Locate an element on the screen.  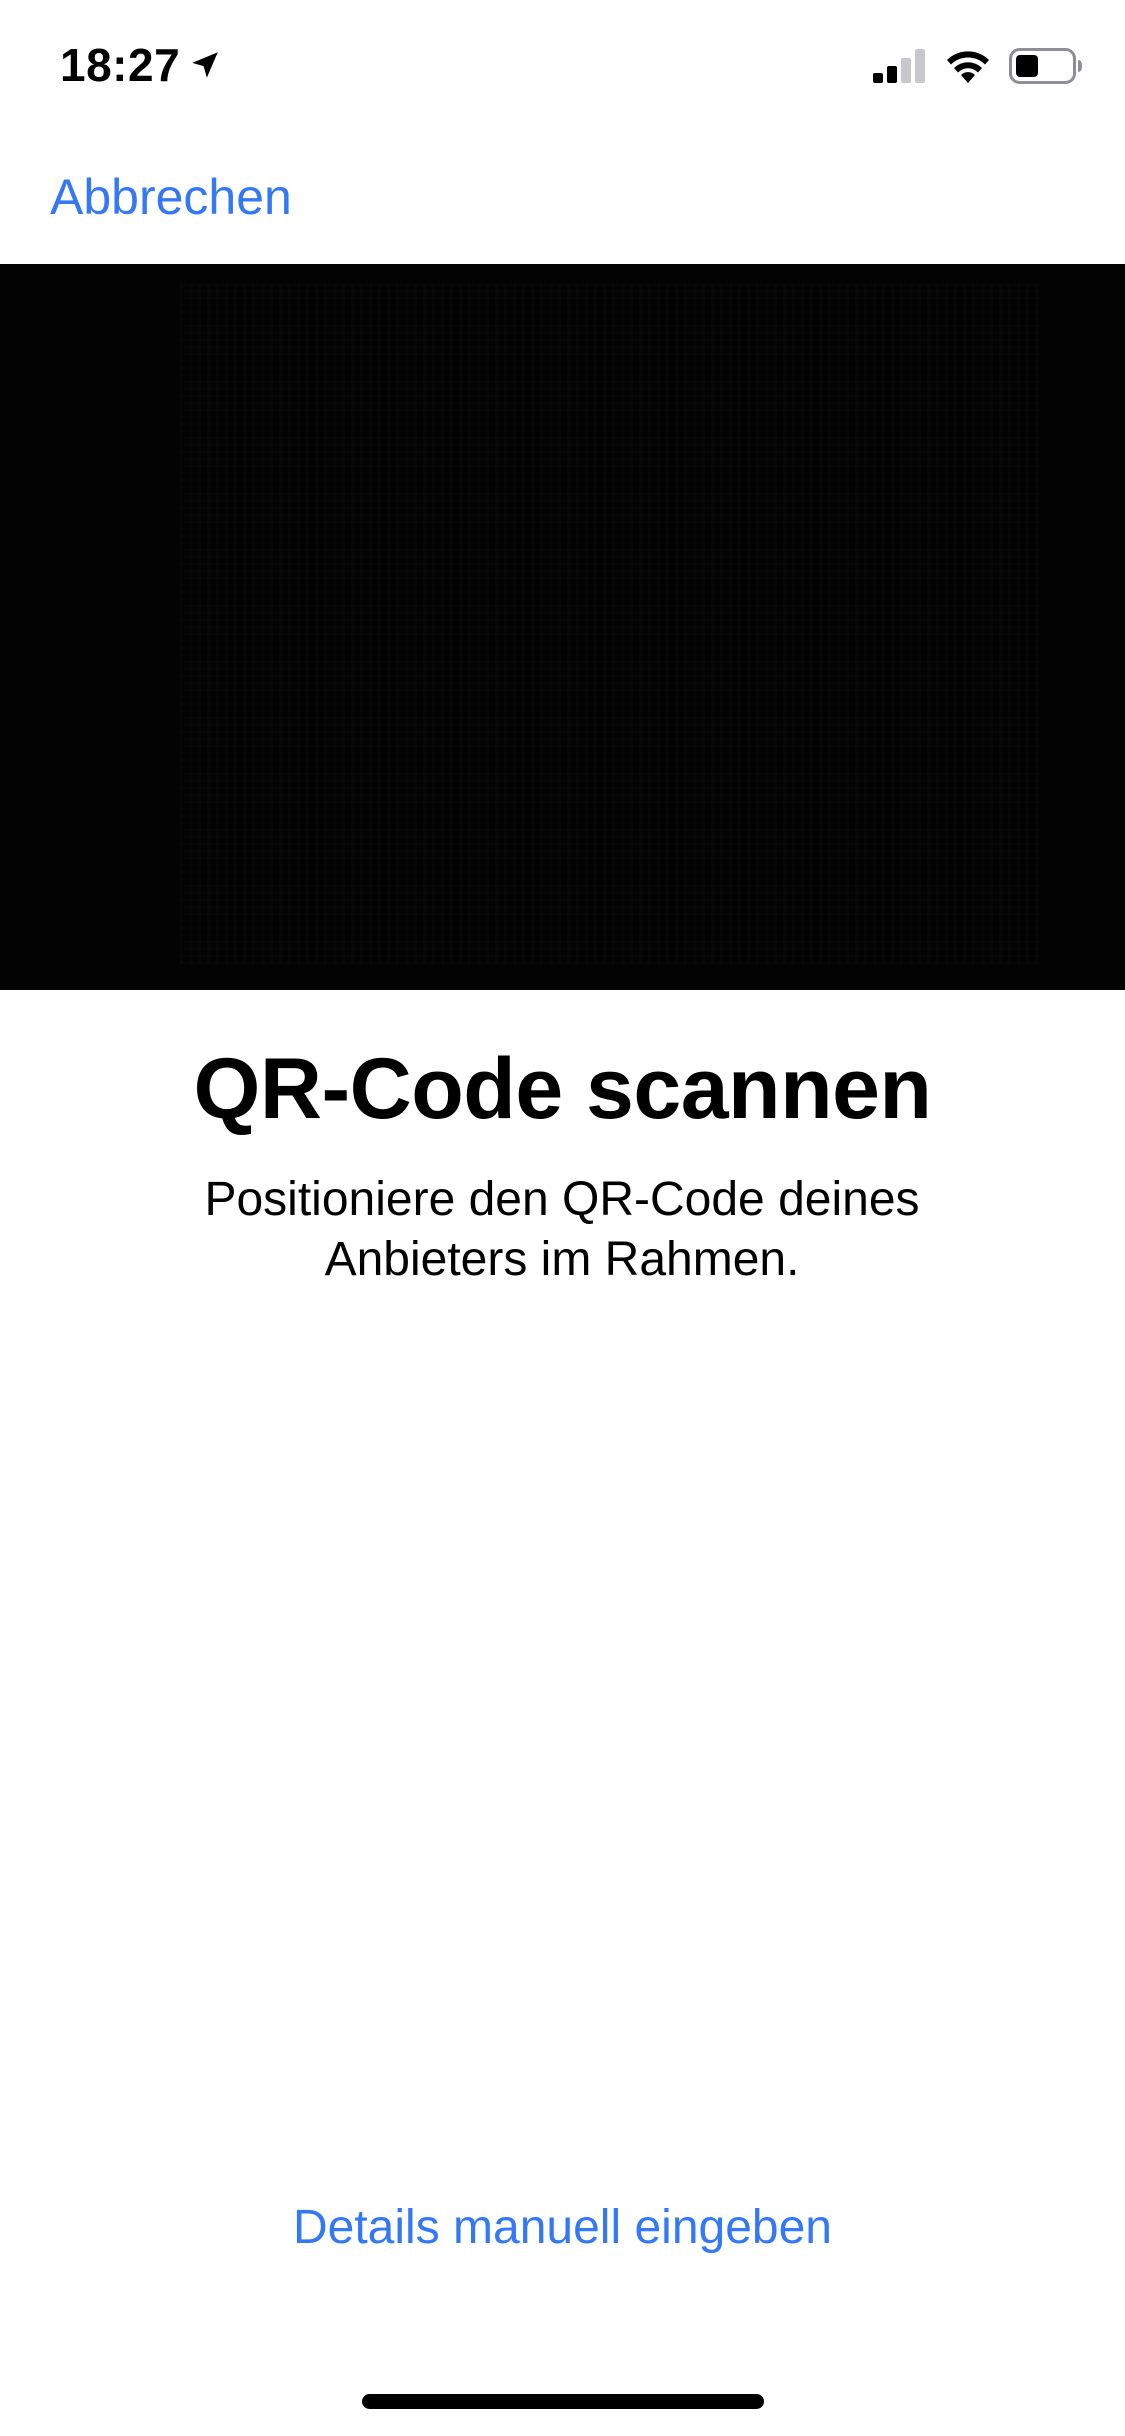
manual-entry-button: Details manuell eingeben is located at coordinates (562, 2227).